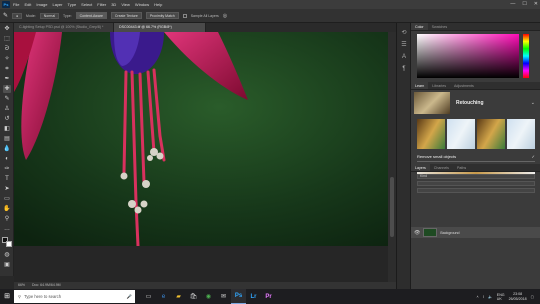 This screenshot has height=304, width=540. Describe the element at coordinates (7, 199) in the screenshot. I see `shape-tool-icon: ▭` at that location.